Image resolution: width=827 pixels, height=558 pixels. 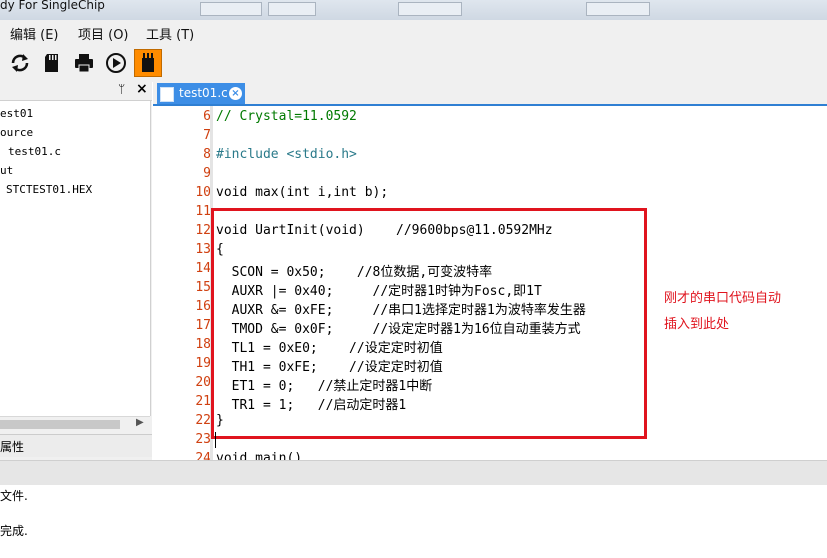 What do you see at coordinates (76, 91) in the screenshot?
I see `project-panel-header: ᛘ ×` at bounding box center [76, 91].